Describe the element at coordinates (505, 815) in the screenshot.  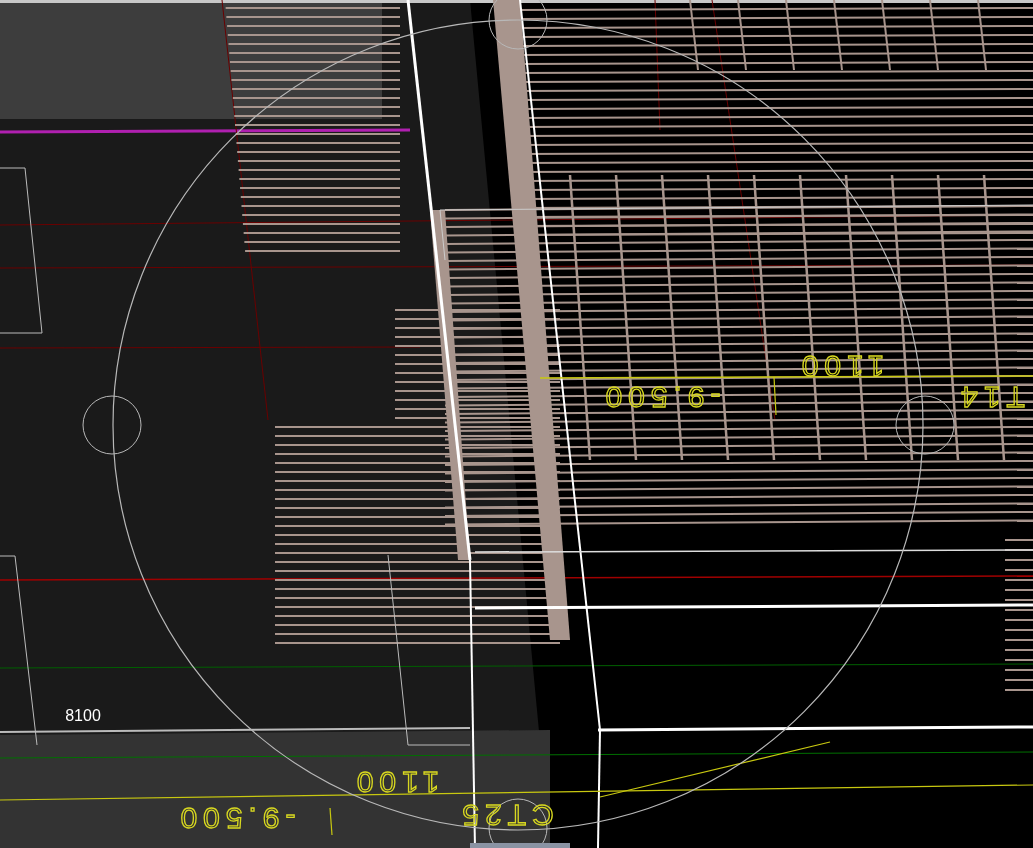
I see `dimension-label: CT25` at that location.